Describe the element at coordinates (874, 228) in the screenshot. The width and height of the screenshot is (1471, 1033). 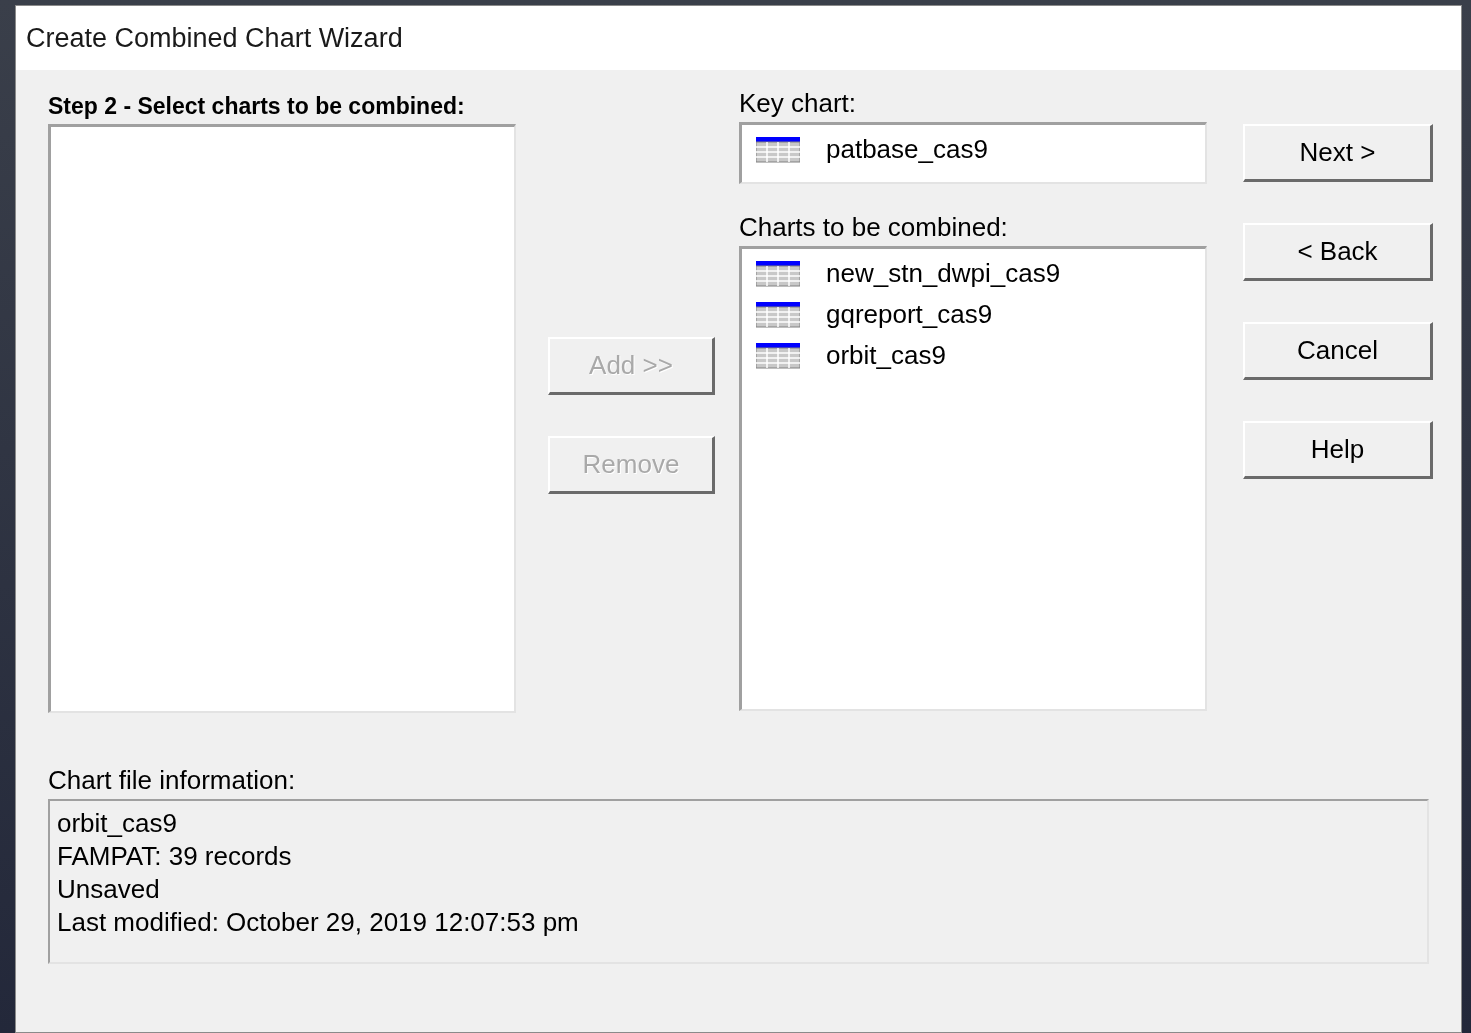
I see `charts-to-combine-label: Charts to be combined:` at that location.